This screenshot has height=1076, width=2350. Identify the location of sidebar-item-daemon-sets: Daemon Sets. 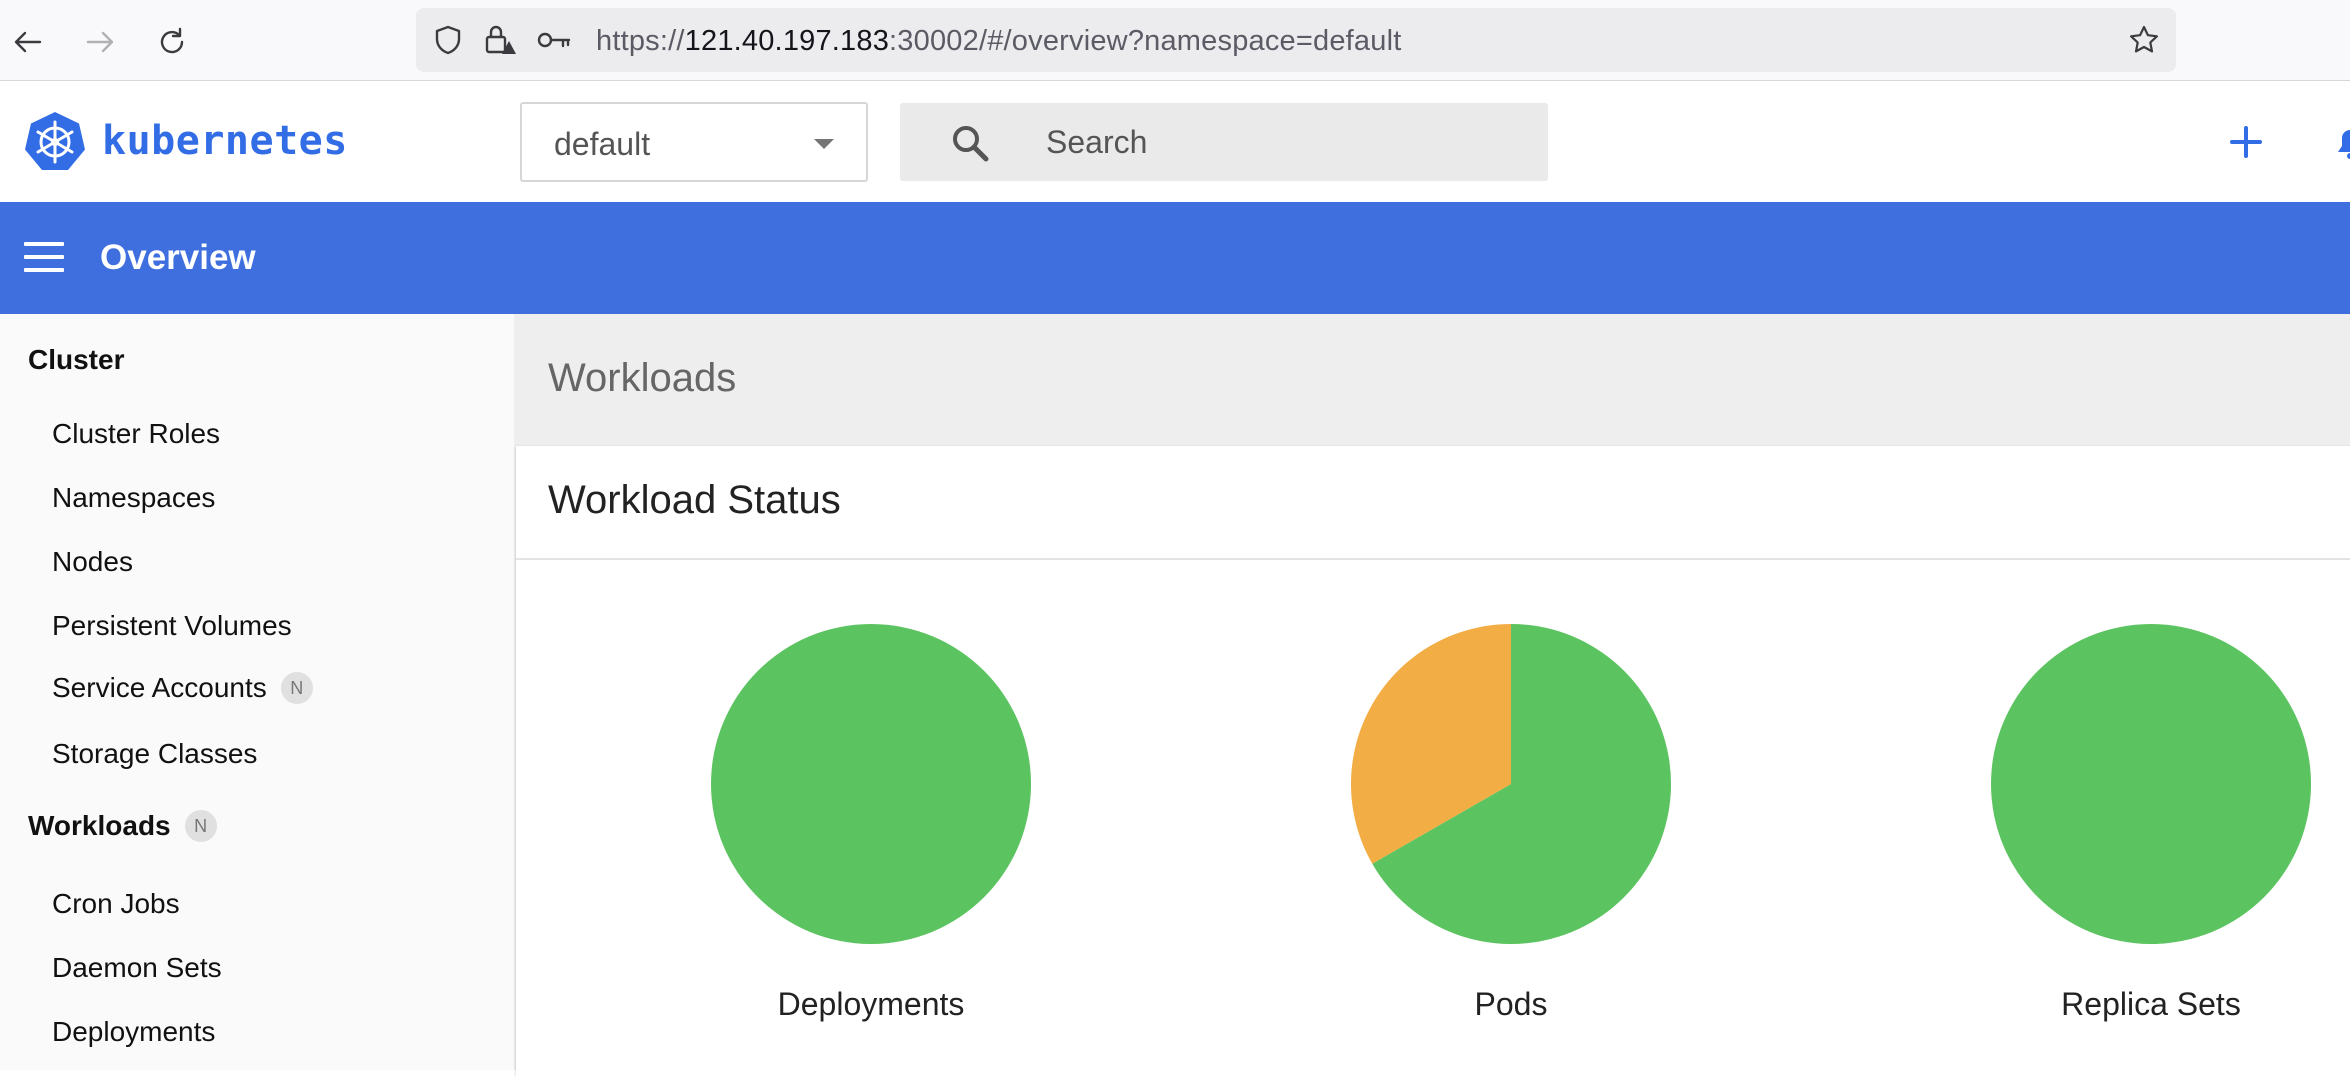
(137, 968).